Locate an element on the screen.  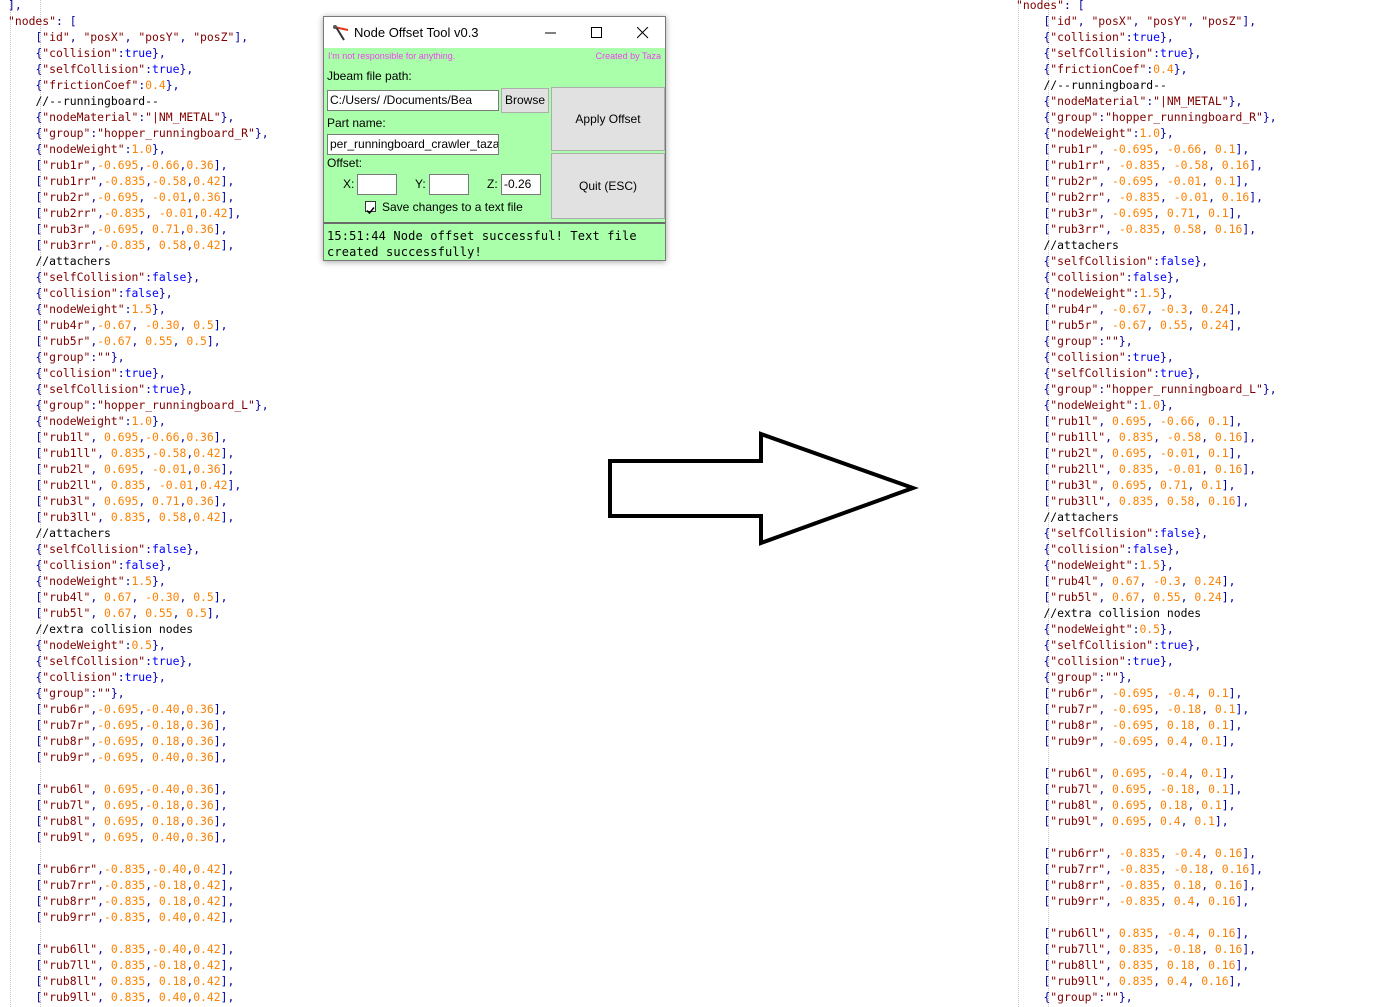
offset-z-input: -0.26 is located at coordinates (521, 184).